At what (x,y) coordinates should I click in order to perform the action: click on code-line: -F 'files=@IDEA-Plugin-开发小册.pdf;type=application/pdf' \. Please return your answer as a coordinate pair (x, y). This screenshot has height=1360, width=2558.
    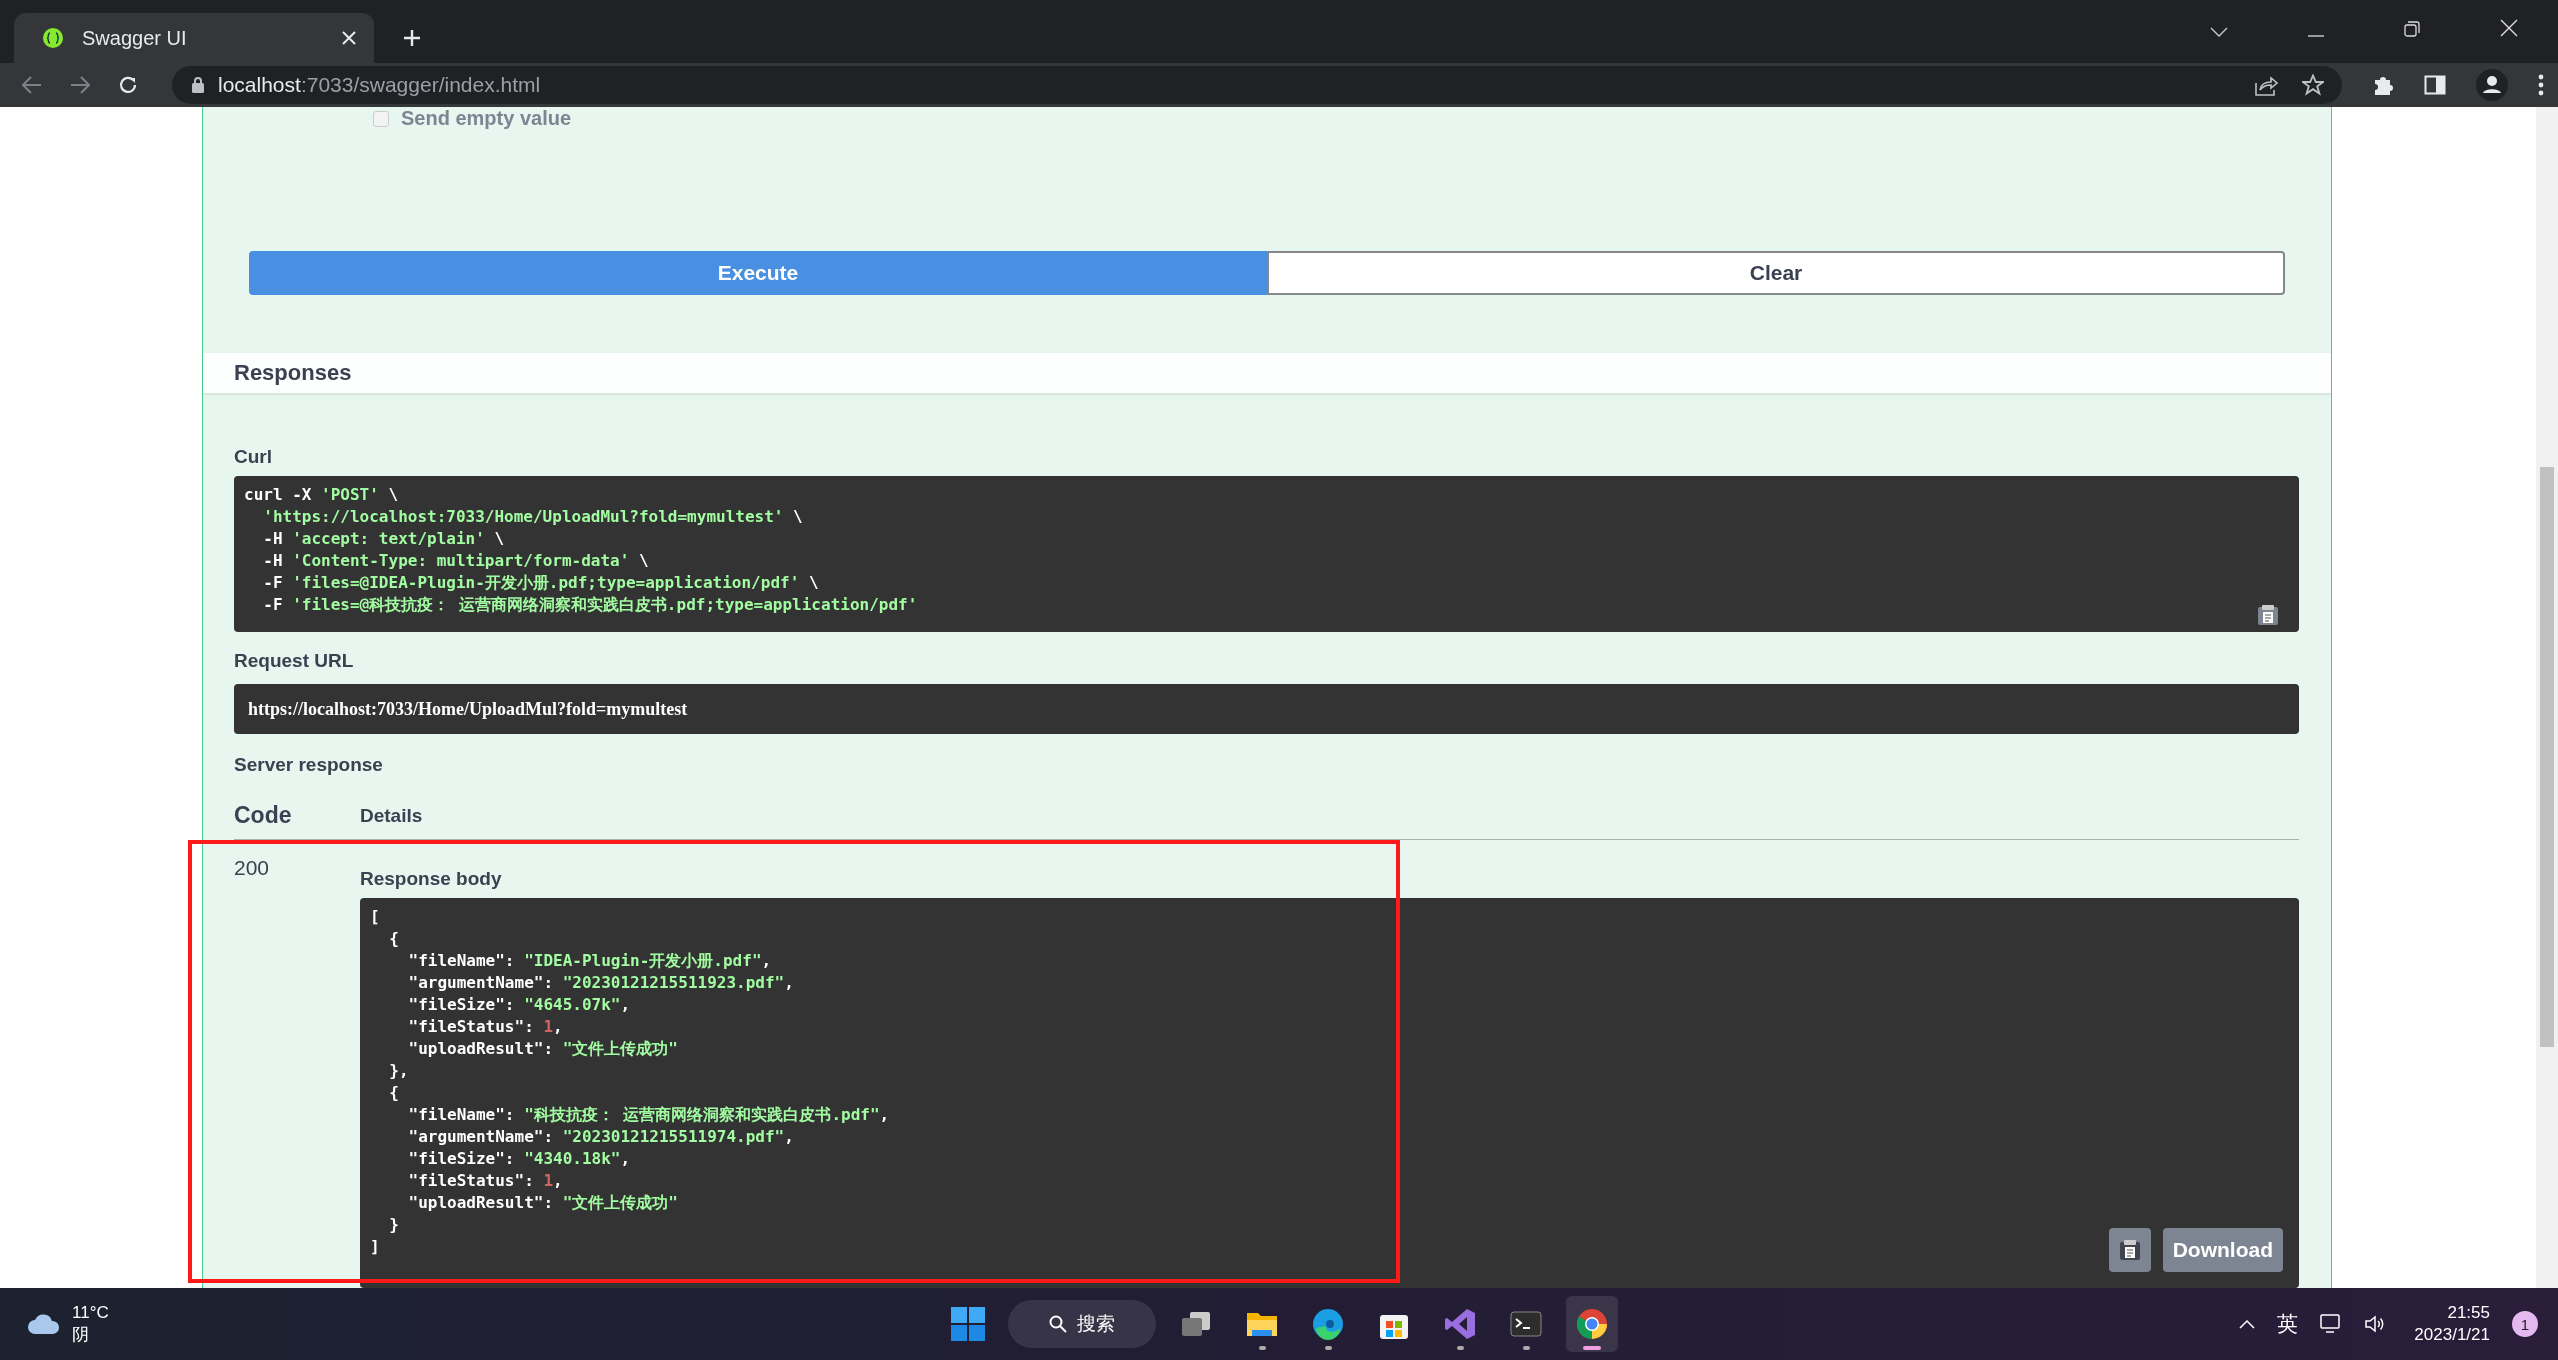
    Looking at the image, I should click on (540, 583).